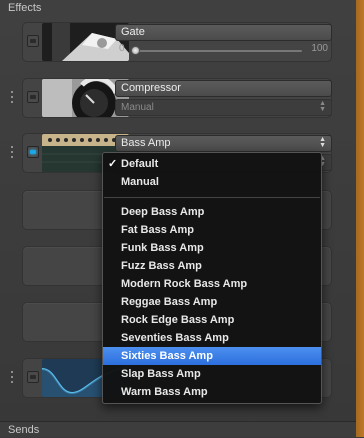 The image size is (364, 438). I want to click on menu-item-seventies-bass-amp: Seventies Bass Amp, so click(212, 338).